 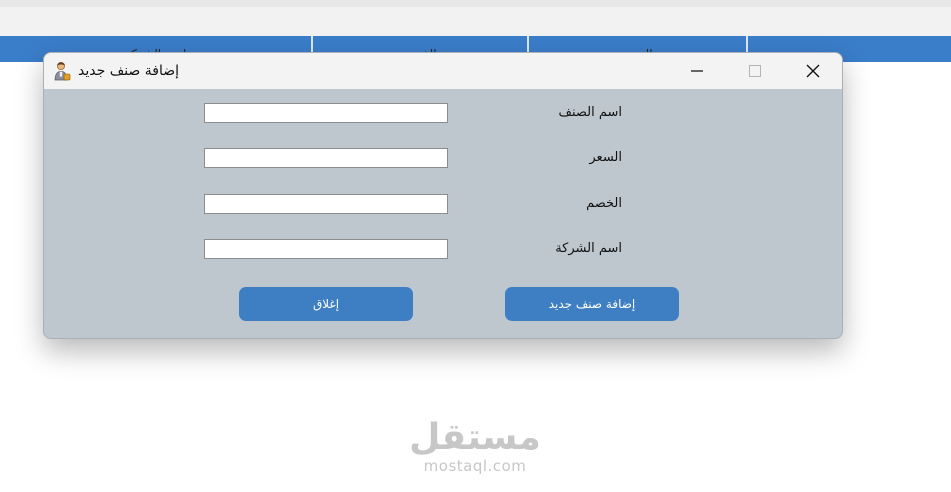 I want to click on field-row-company: اسم الشركة, so click(x=443, y=251).